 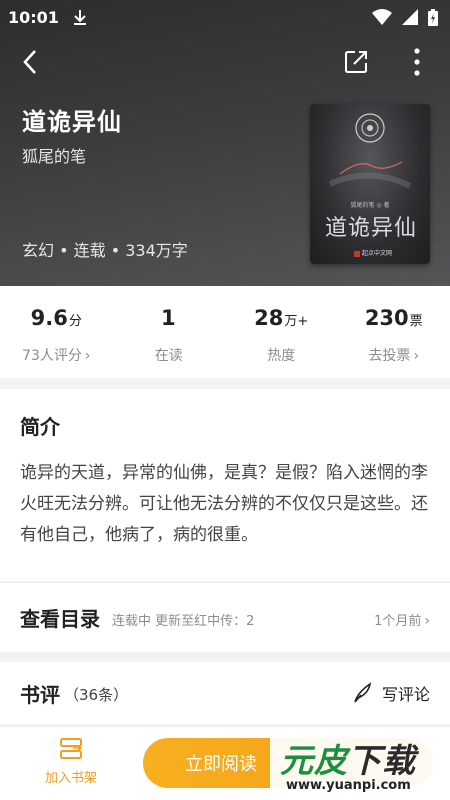 I want to click on cover-author: 狐尾的笔 ◎ 著, so click(x=370, y=205).